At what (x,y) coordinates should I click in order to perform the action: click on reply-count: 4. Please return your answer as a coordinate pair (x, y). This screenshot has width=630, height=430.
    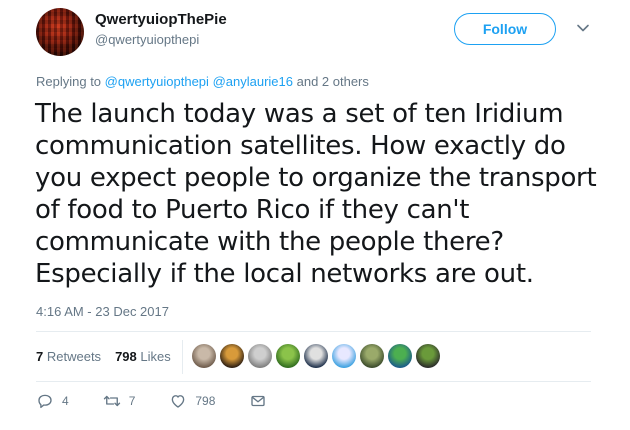
    Looking at the image, I should click on (65, 401).